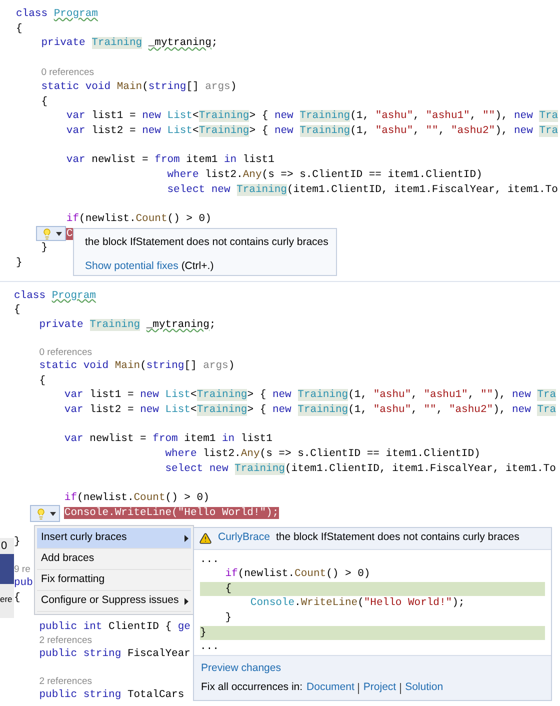 This screenshot has height=706, width=560. What do you see at coordinates (7, 569) in the screenshot?
I see `side-panel-bar` at bounding box center [7, 569].